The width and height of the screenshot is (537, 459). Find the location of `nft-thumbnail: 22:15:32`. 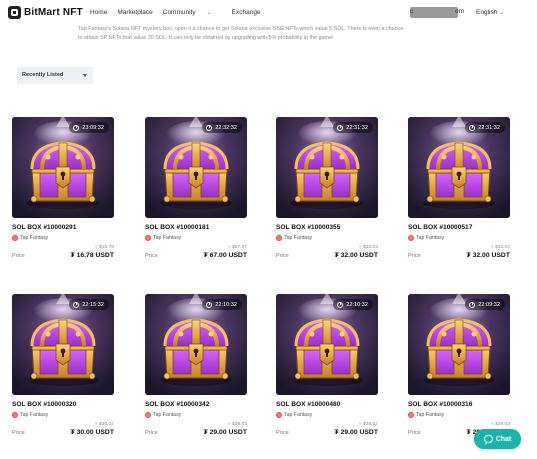

nft-thumbnail: 22:15:32 is located at coordinates (63, 344).